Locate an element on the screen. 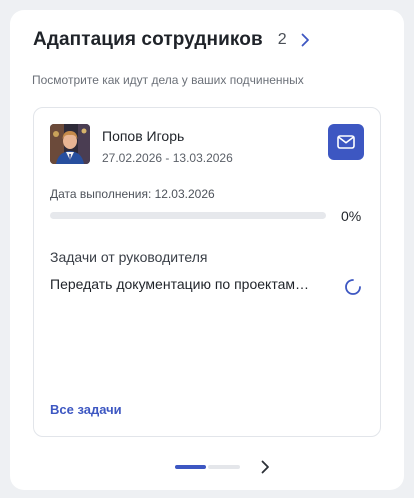  progress-percent: 0% is located at coordinates (351, 216).